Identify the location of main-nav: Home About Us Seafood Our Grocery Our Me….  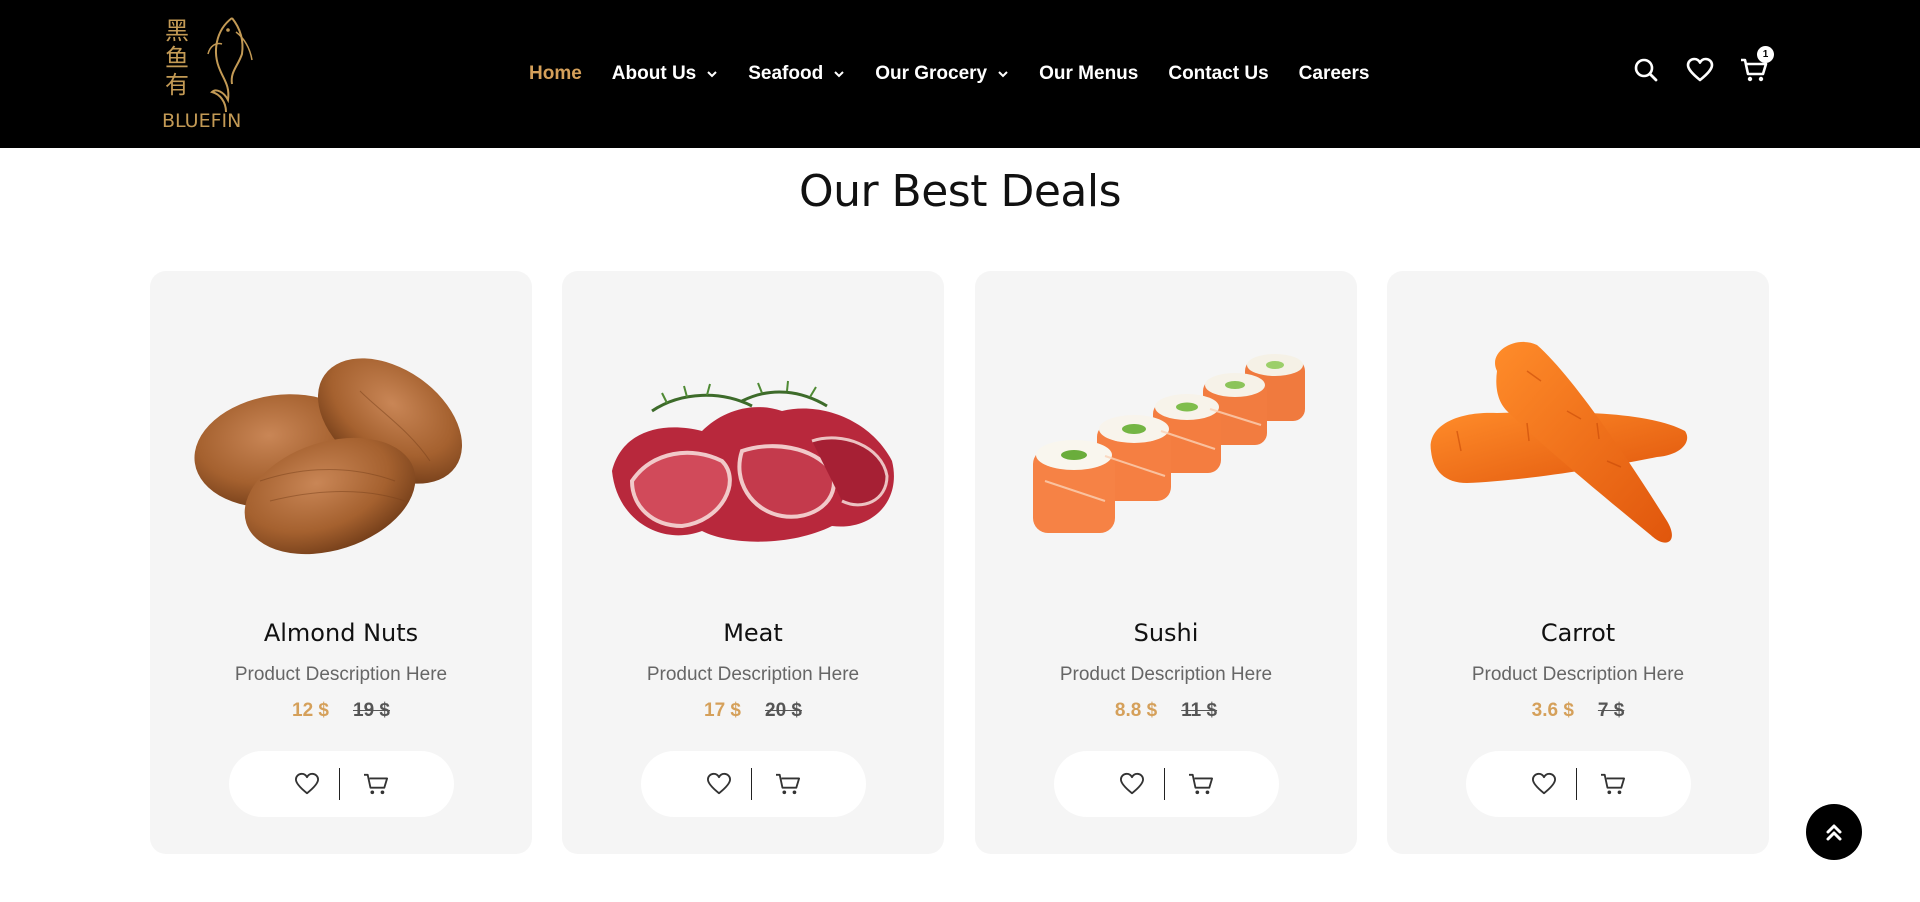
(964, 74).